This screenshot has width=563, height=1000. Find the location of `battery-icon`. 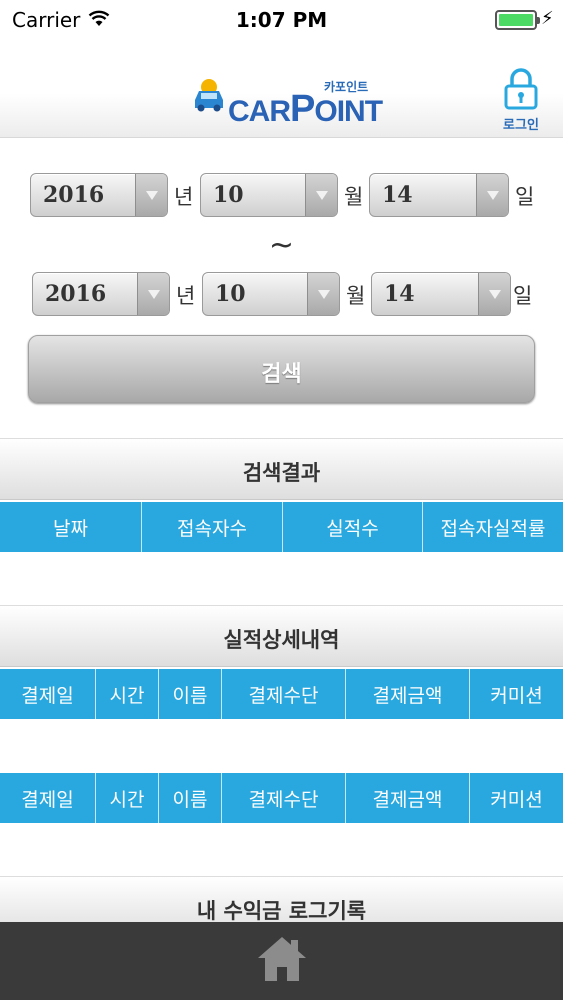

battery-icon is located at coordinates (517, 20).